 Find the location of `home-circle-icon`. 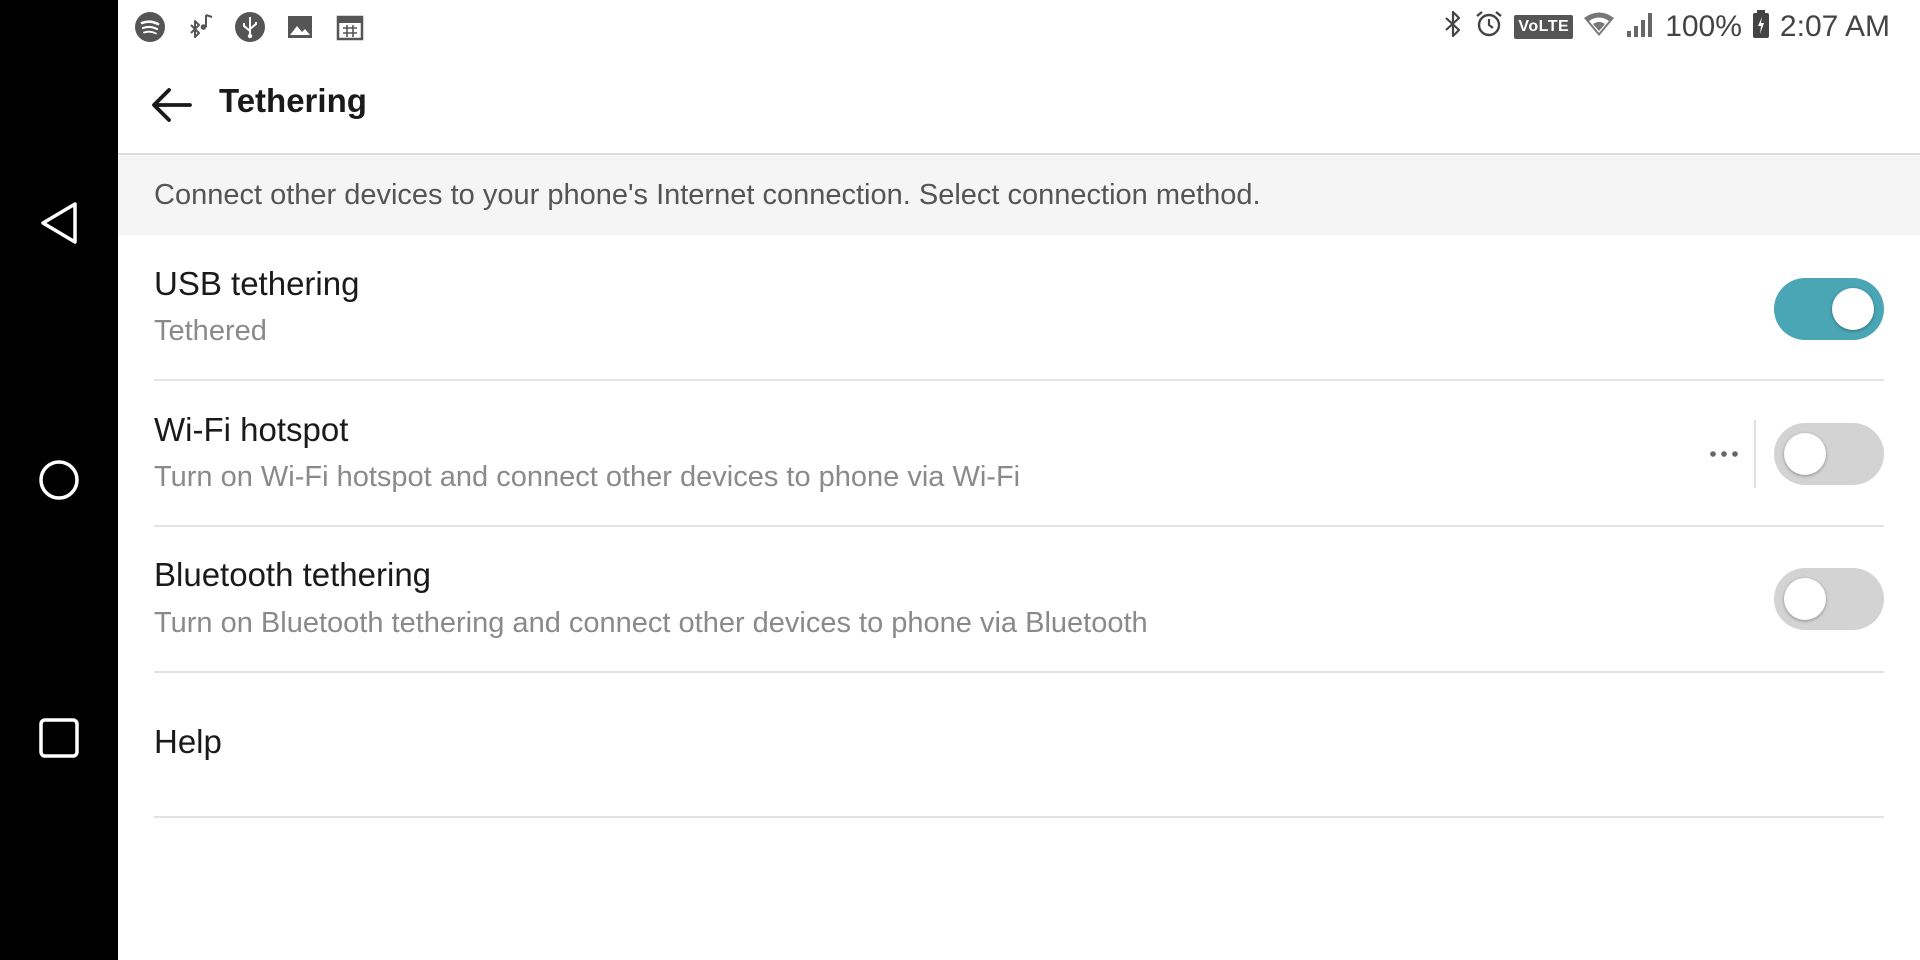

home-circle-icon is located at coordinates (59, 480).